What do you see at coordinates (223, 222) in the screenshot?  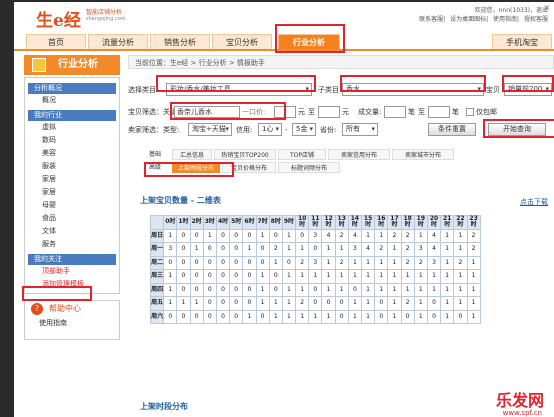 I see `table-header-hour: 4时` at bounding box center [223, 222].